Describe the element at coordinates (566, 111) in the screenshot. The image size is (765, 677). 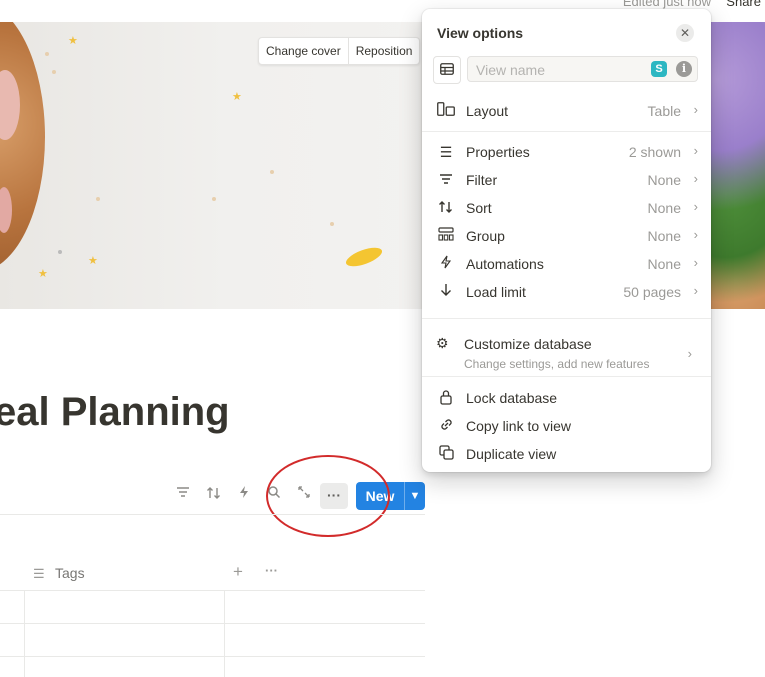
I see `menu-item-layout: Layout Table ›` at that location.